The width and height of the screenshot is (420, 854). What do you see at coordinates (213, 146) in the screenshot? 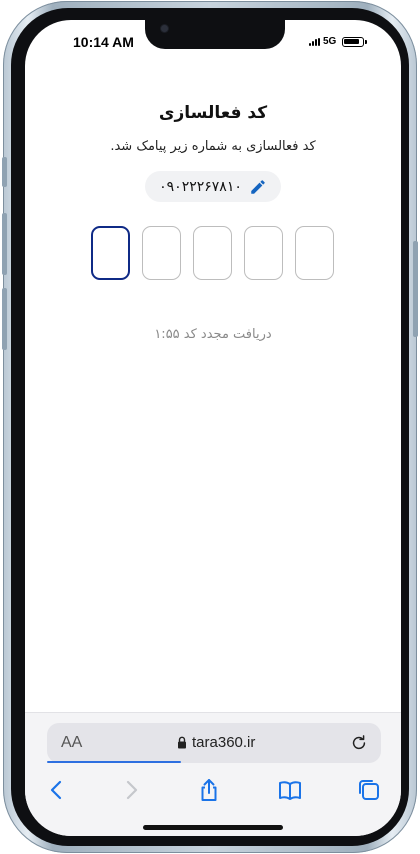
I see `page-subtitle: کد فعالسازی به شماره زیر پیامک شد.` at bounding box center [213, 146].